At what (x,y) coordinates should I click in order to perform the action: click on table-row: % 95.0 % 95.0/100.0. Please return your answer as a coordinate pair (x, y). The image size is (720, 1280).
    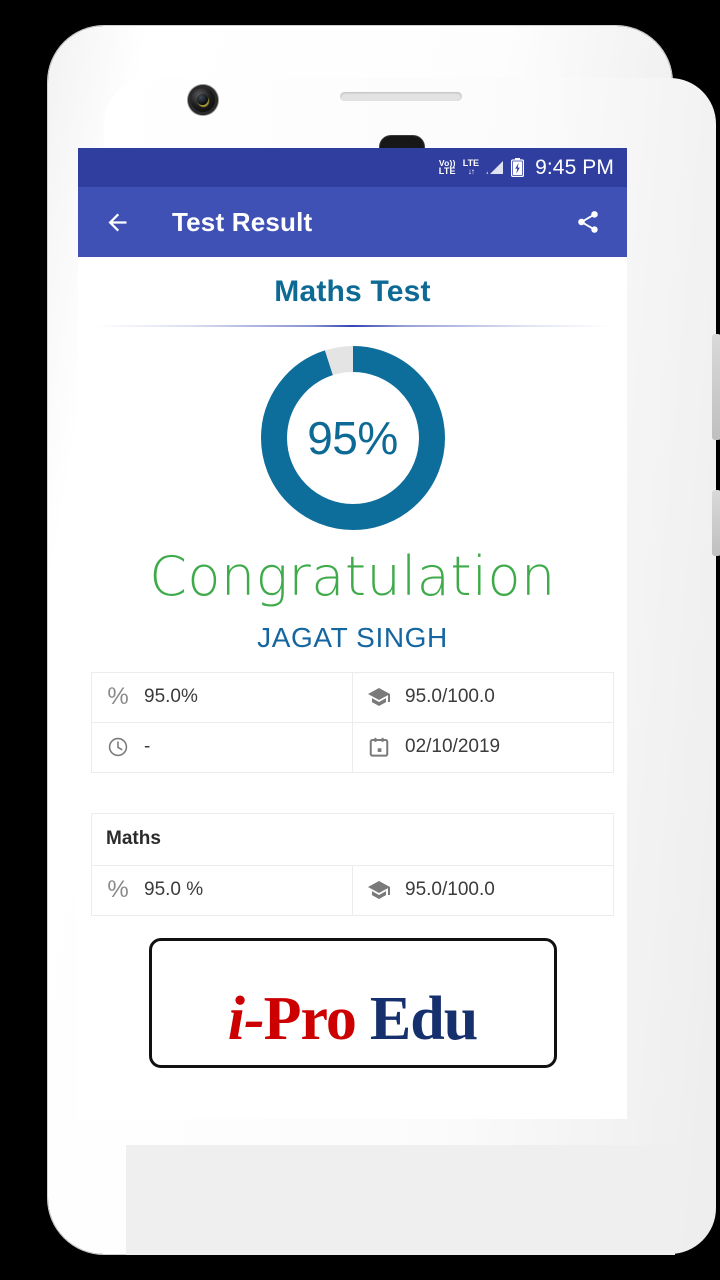
    Looking at the image, I should click on (352, 890).